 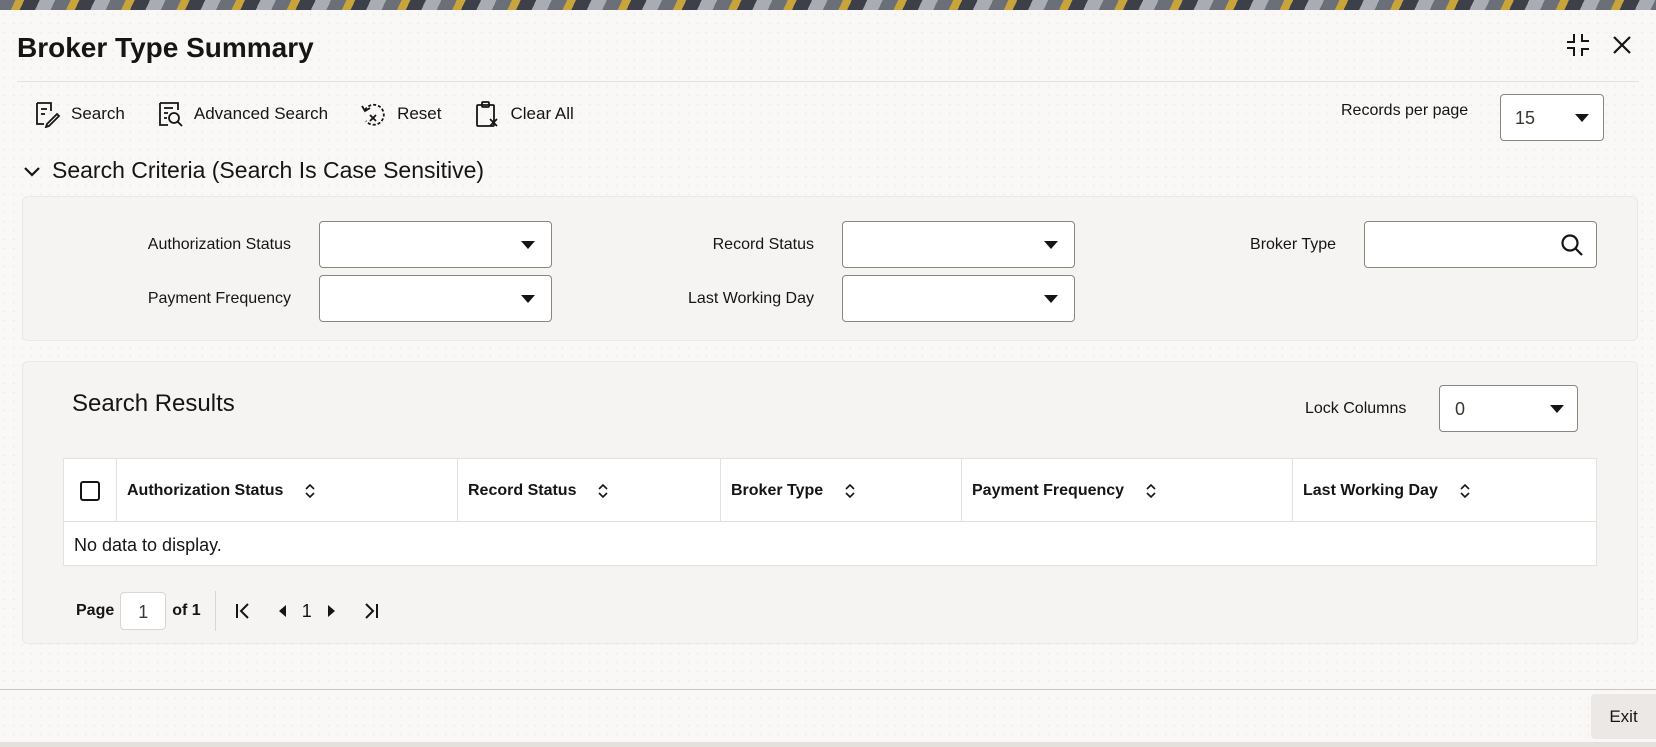 I want to click on reset-button: Reset, so click(x=400, y=114).